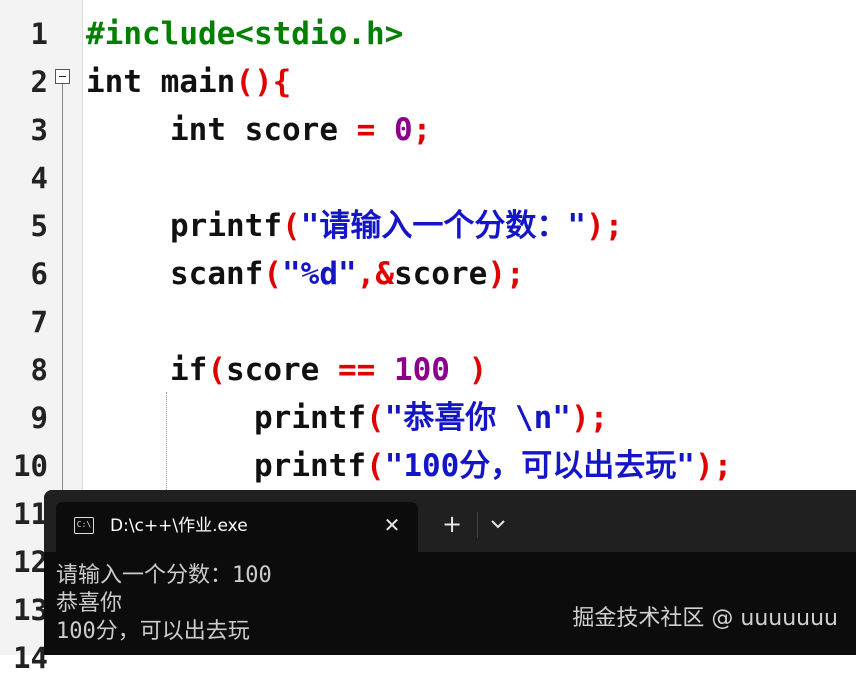  I want to click on console-tab-bar: C:\ D:\c++\作业.exe ✕ +, so click(450, 521).